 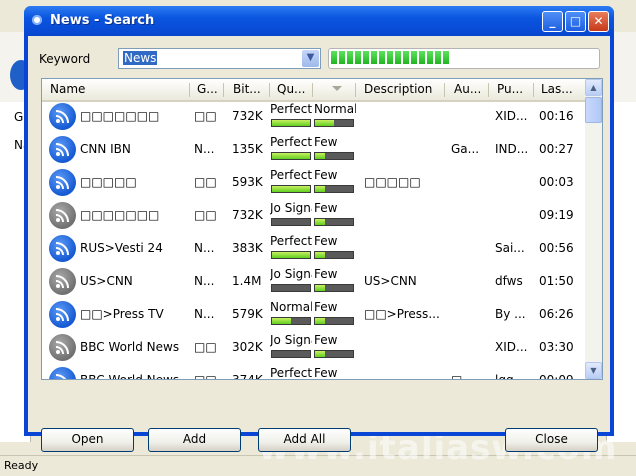 What do you see at coordinates (120, 215) in the screenshot?
I see `channel-name: □□□□□□□` at bounding box center [120, 215].